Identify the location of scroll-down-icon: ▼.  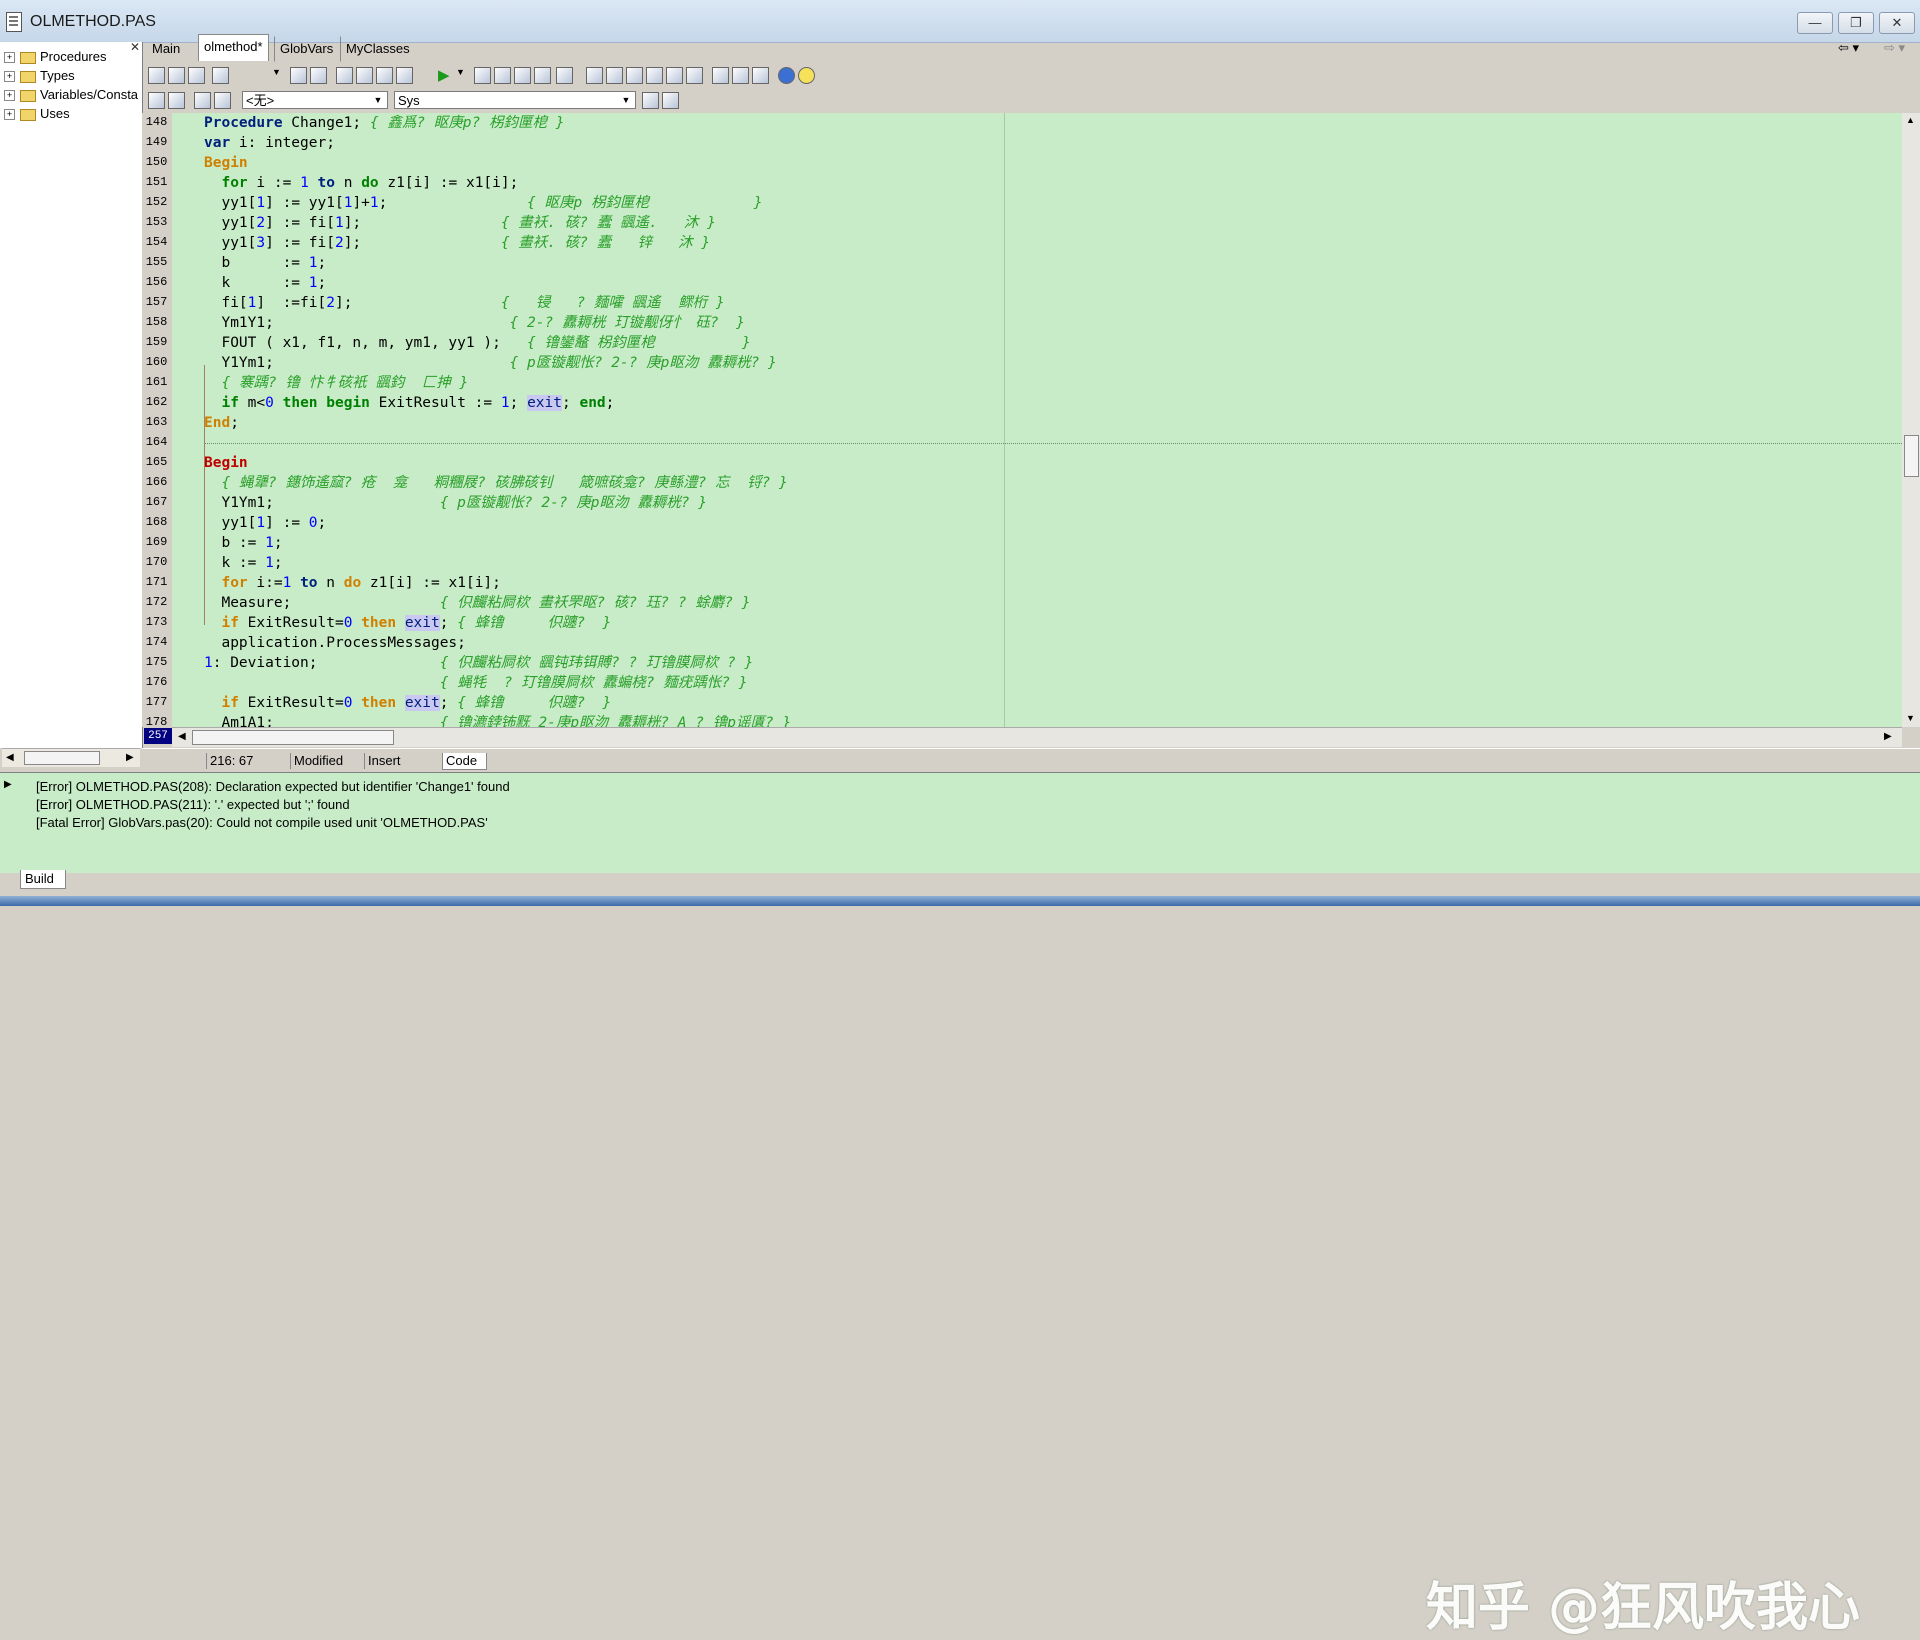
(1910, 718).